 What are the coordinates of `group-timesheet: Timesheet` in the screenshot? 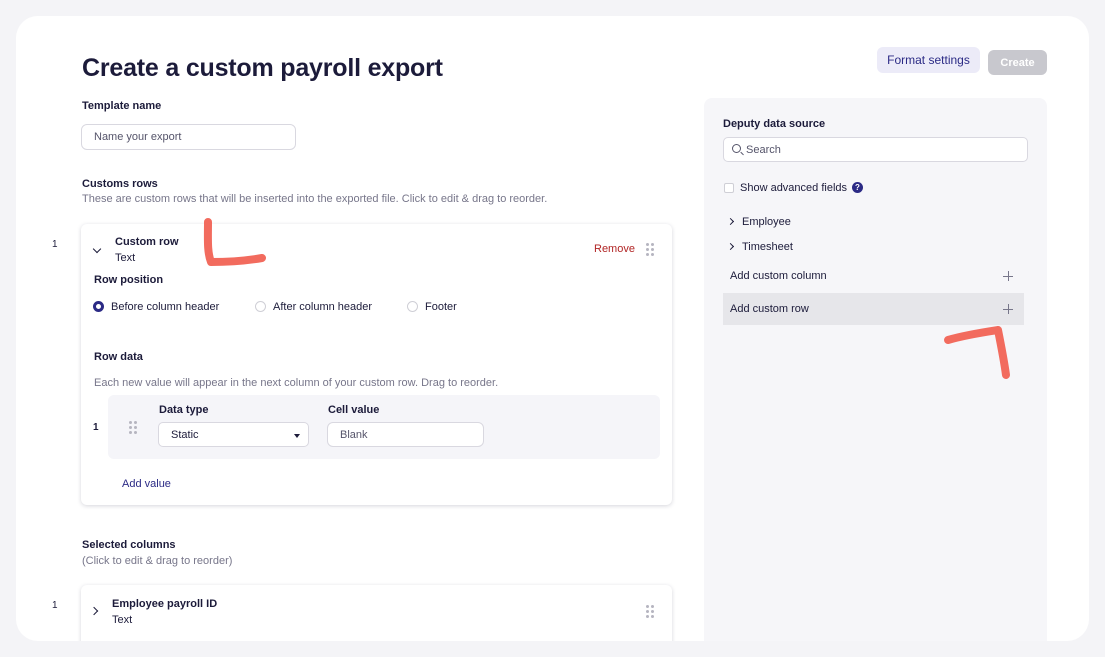 It's located at (767, 247).